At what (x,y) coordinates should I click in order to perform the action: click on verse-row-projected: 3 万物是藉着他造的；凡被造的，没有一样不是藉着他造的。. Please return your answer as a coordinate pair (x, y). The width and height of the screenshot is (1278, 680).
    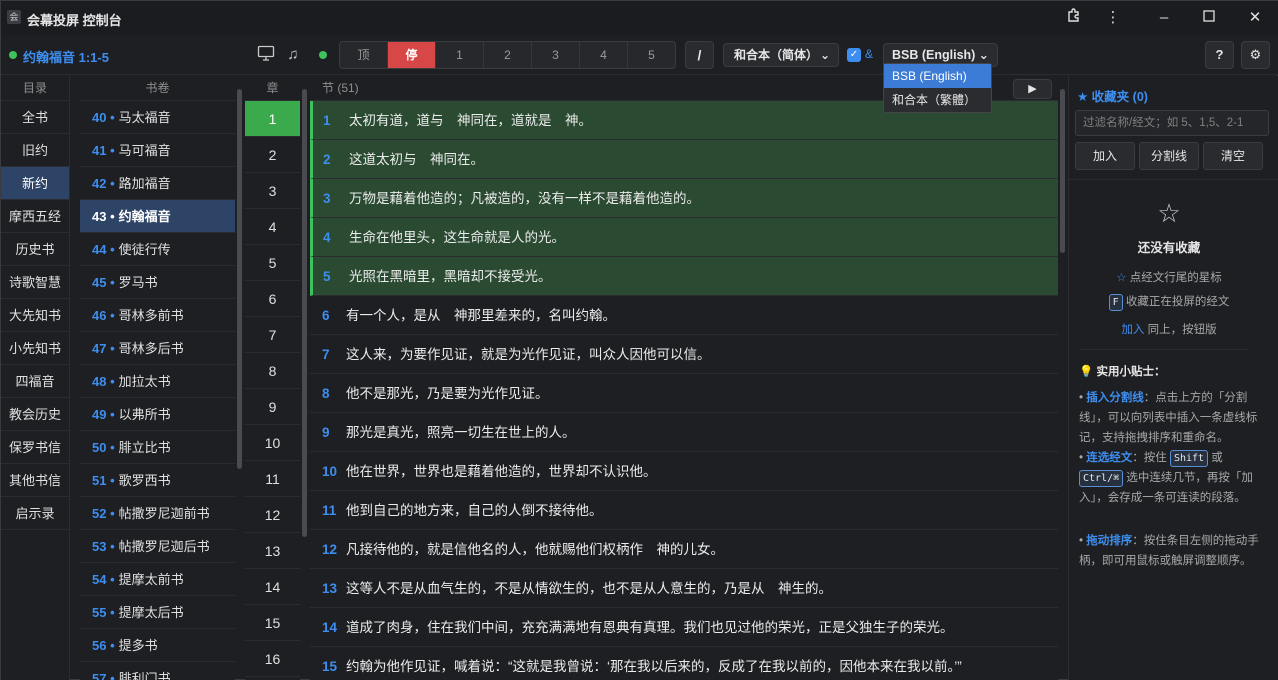
    Looking at the image, I should click on (684, 198).